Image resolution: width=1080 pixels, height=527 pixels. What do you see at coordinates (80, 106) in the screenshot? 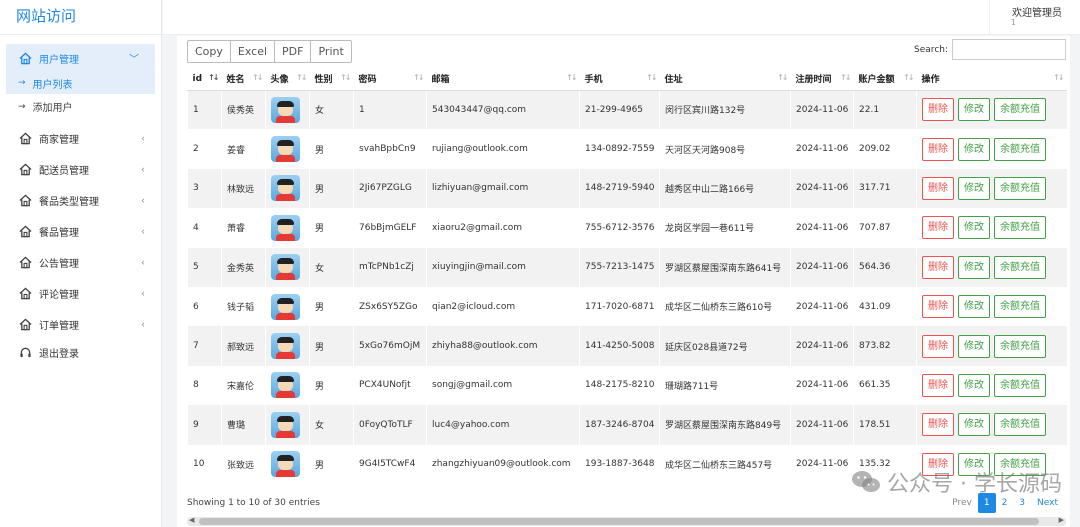
I see `sidebar-subitem-add-user: → 添加用户` at bounding box center [80, 106].